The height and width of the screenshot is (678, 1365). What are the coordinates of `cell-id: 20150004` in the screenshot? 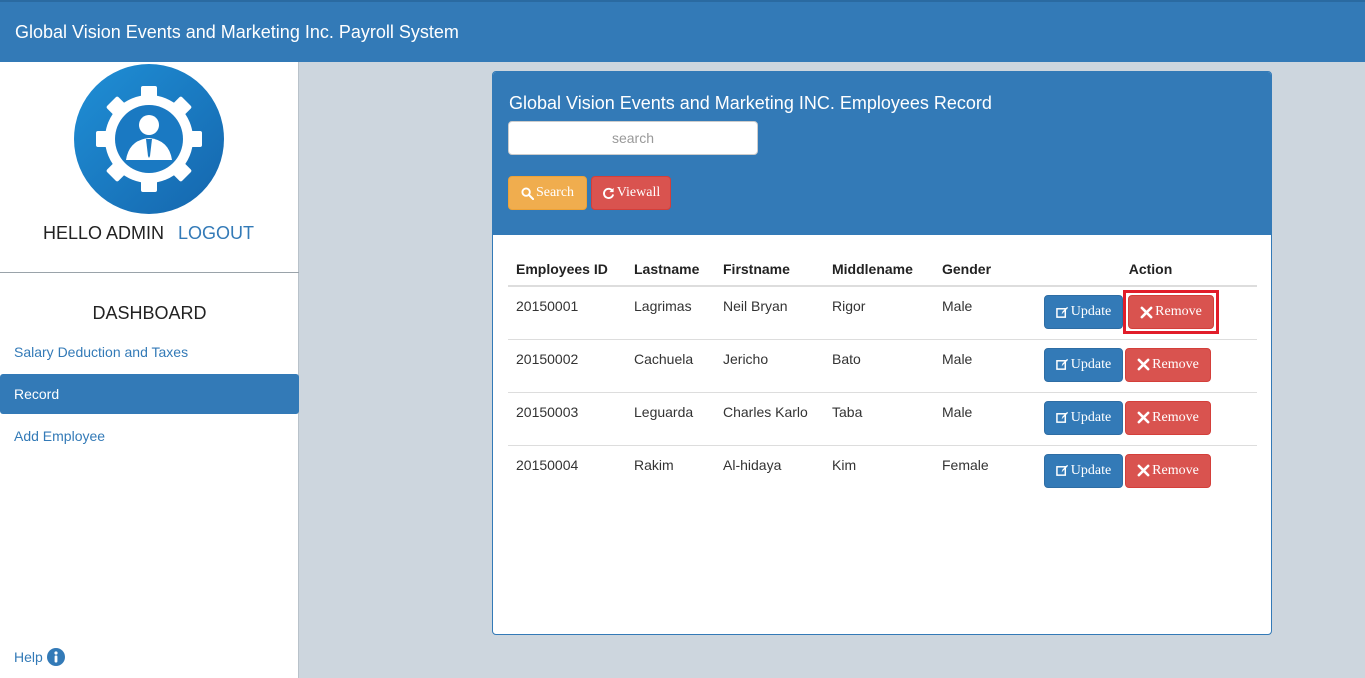 It's located at (567, 471).